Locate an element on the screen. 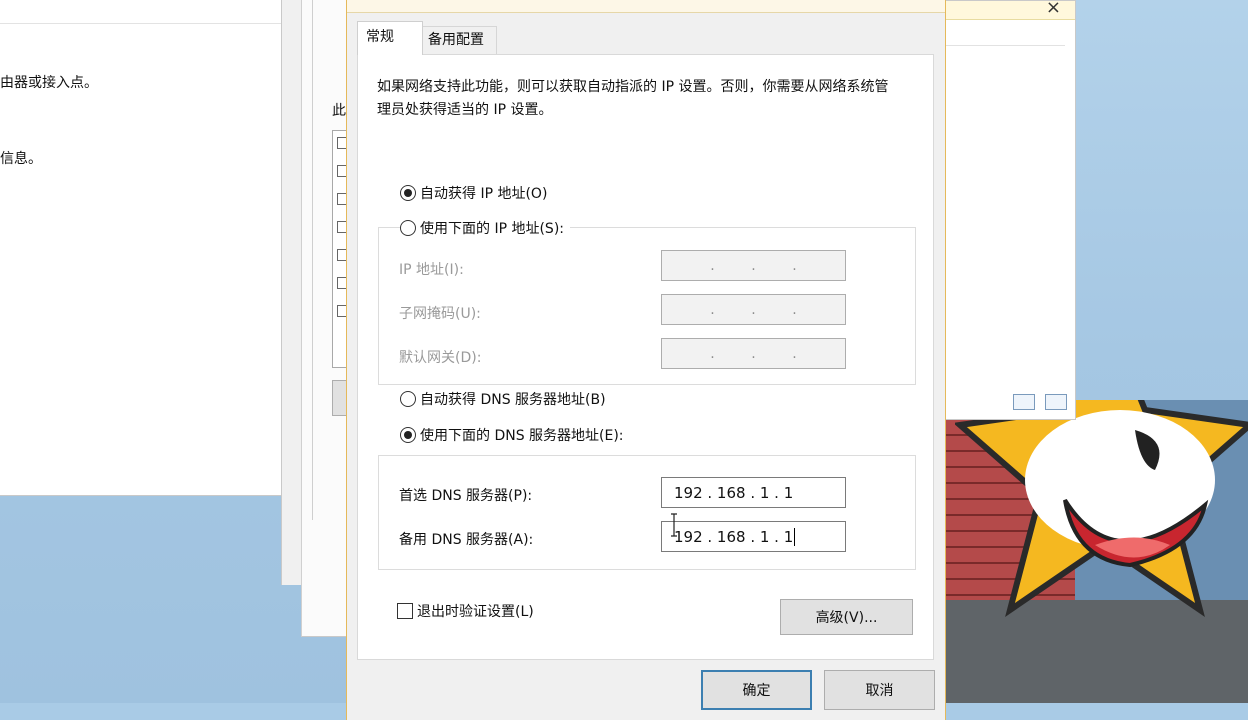 The image size is (1248, 720). radio-manual-dns: 使用下面的 DNS 服务器地址(E): is located at coordinates (515, 435).